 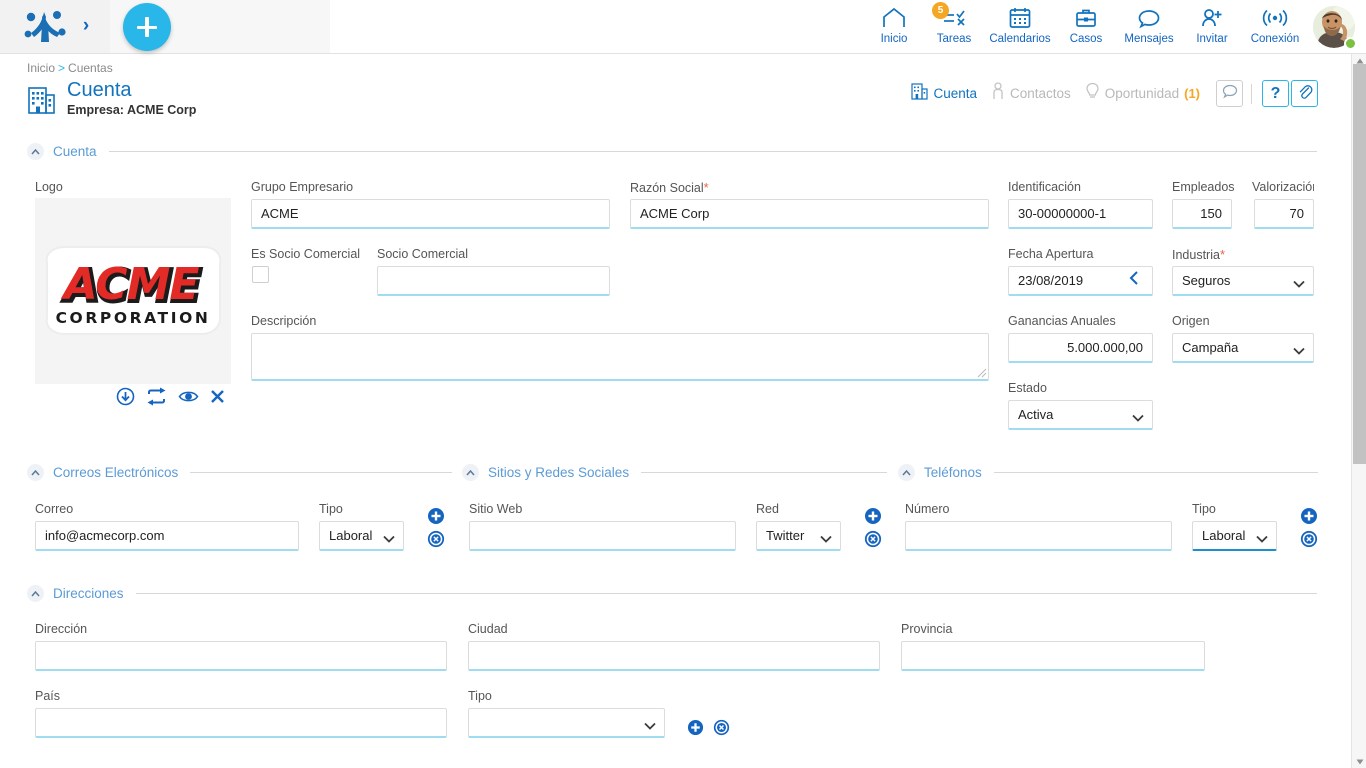 I want to click on add-telefono-icon, so click(x=1309, y=518).